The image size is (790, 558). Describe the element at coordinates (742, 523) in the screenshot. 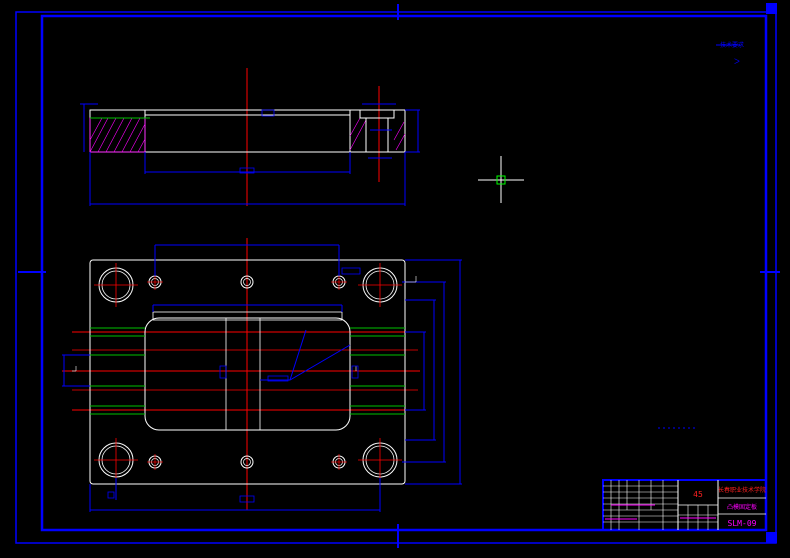

I see `drawing-number: SLM-09` at that location.